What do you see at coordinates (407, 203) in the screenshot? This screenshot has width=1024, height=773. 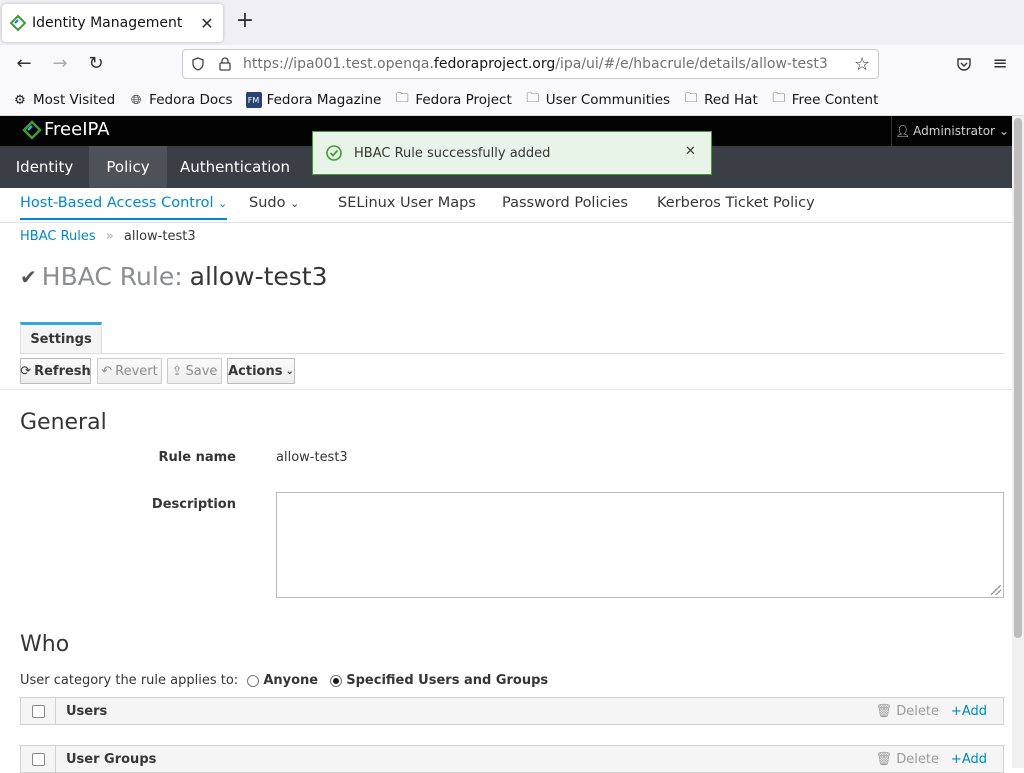 I see `subnav-selinux: SELinux User Maps` at bounding box center [407, 203].